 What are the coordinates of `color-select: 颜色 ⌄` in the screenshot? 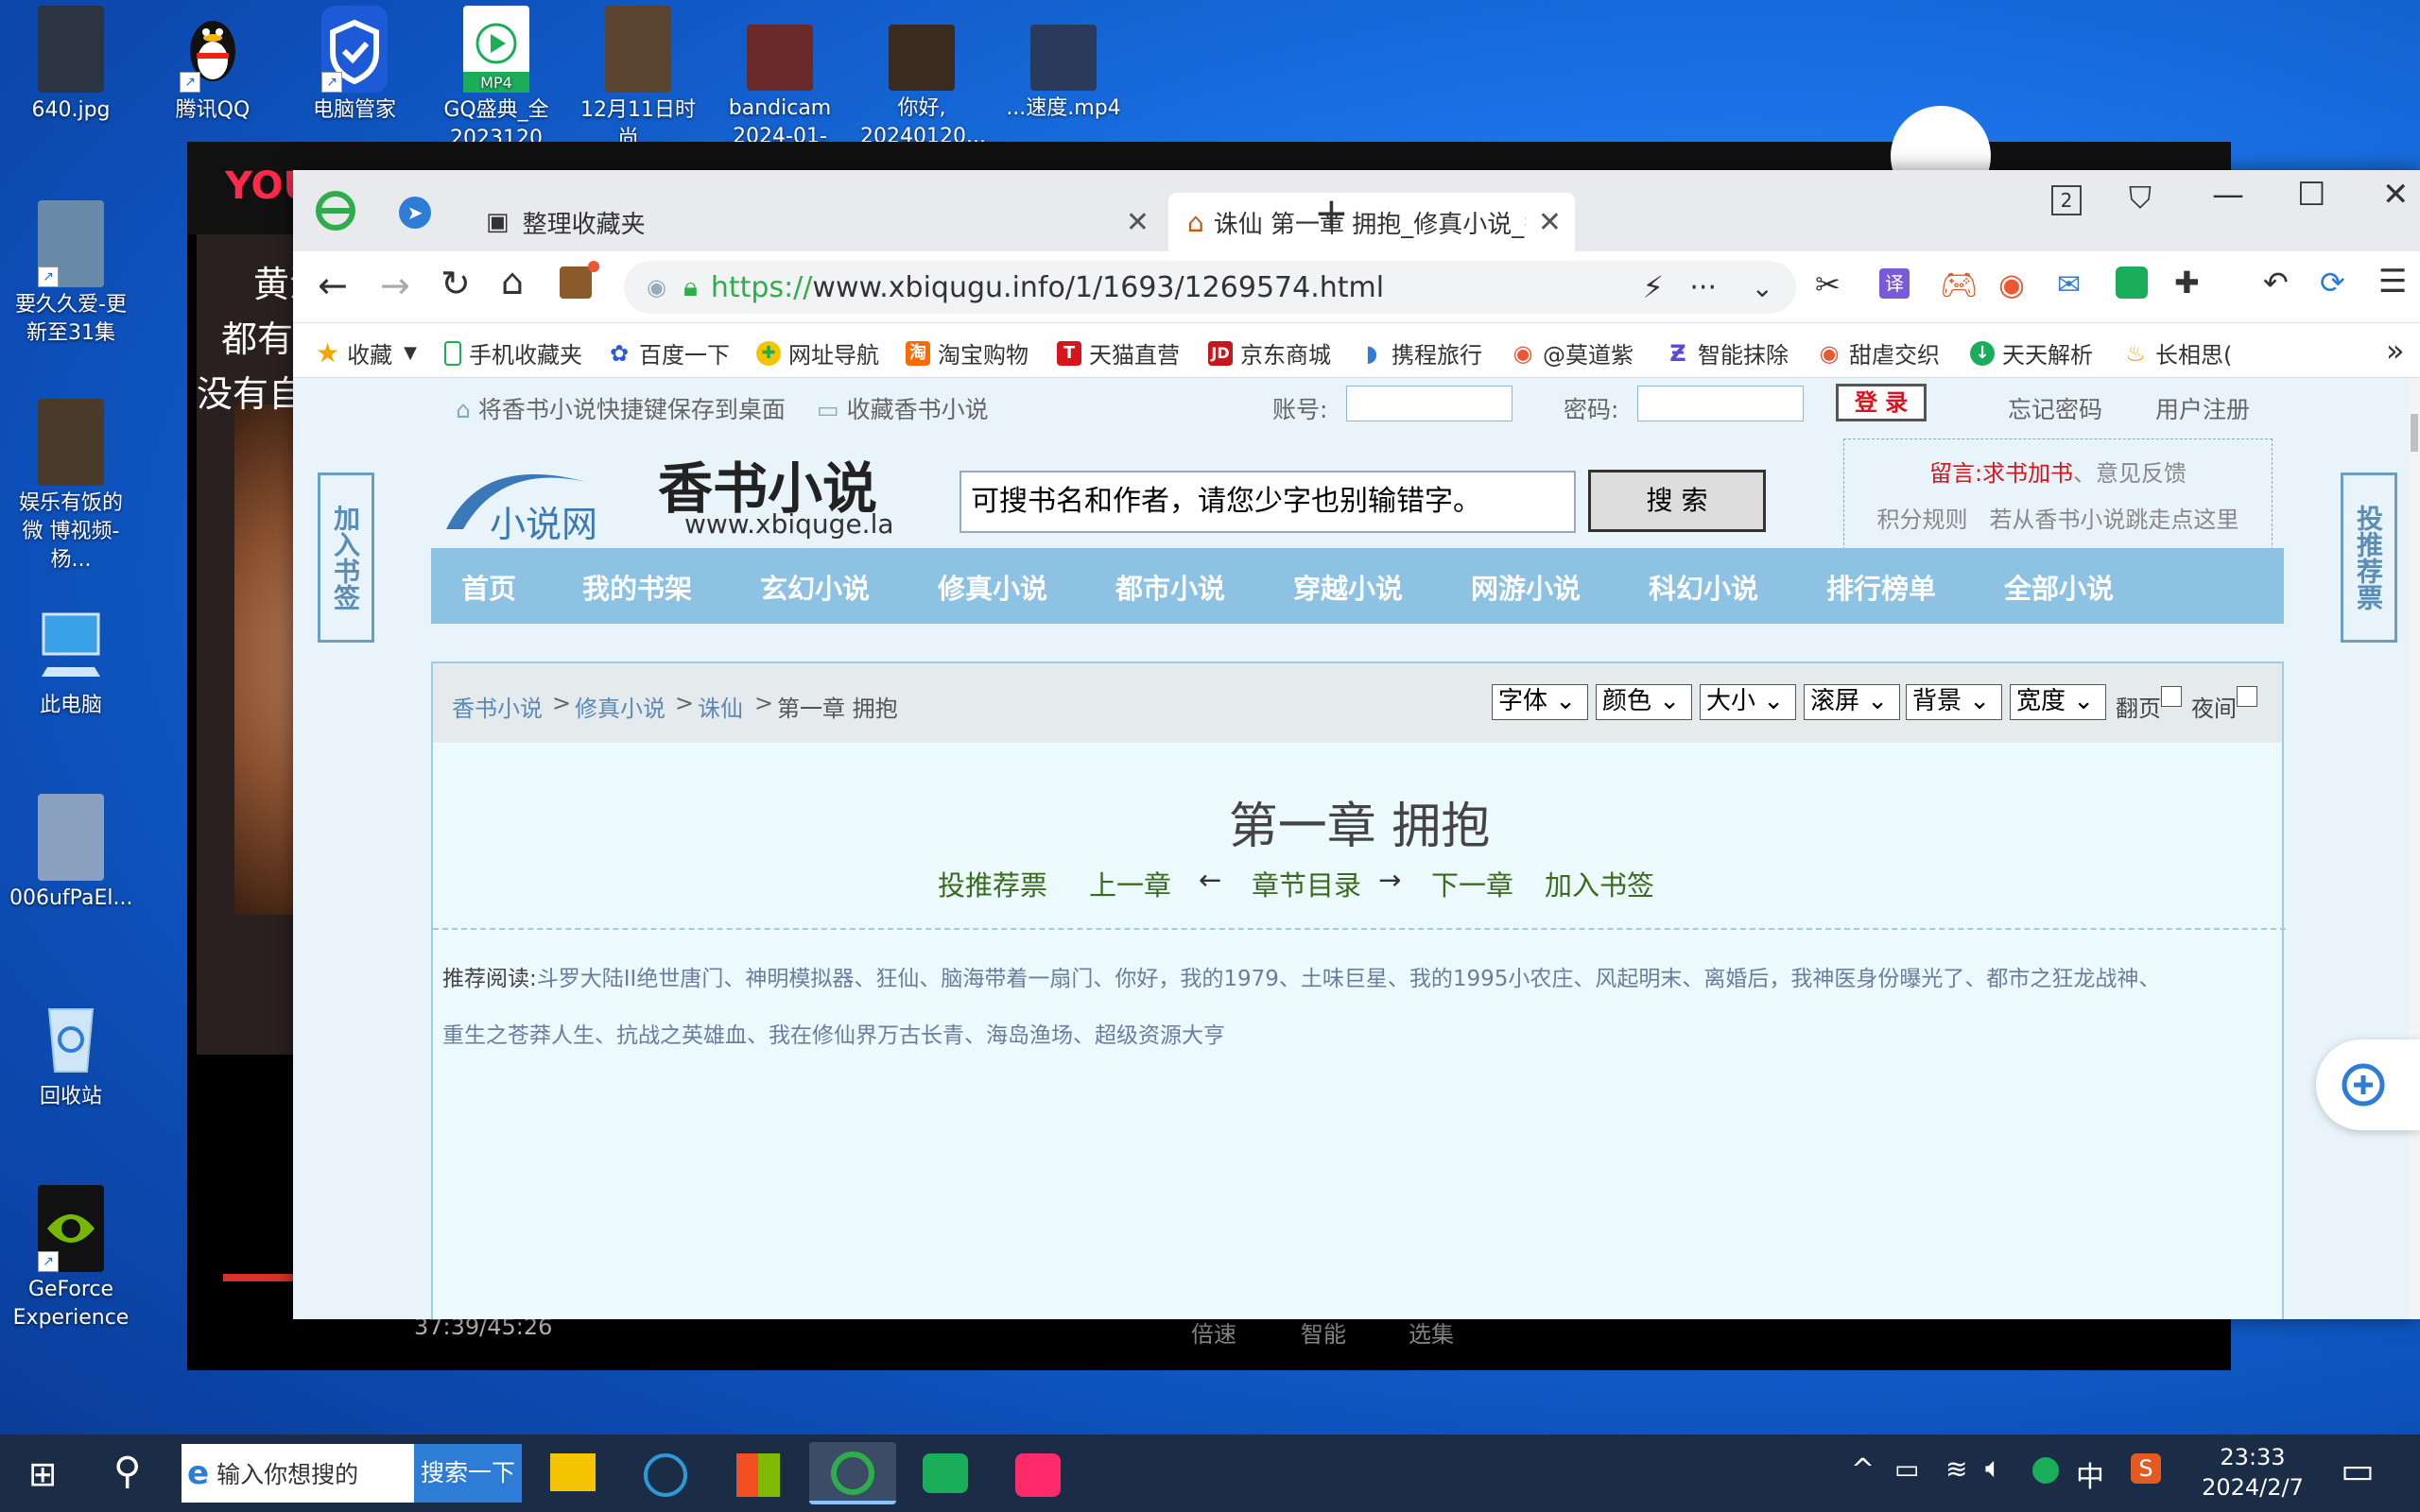 It's located at (1644, 702).